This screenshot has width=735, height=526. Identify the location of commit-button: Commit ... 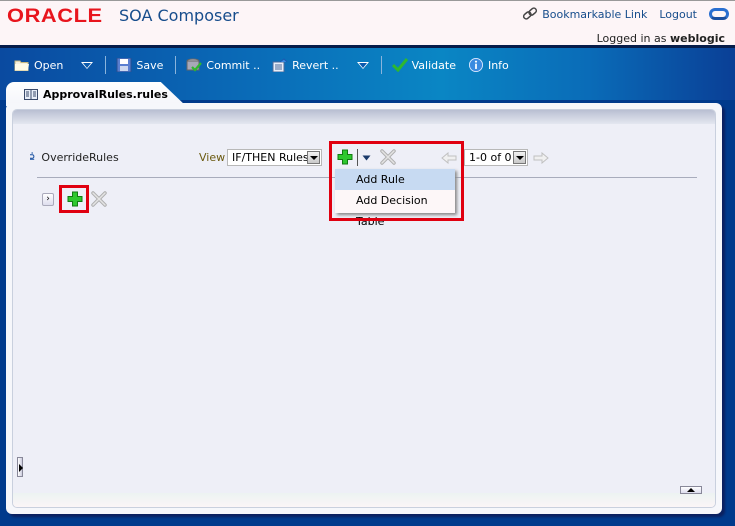
(223, 65).